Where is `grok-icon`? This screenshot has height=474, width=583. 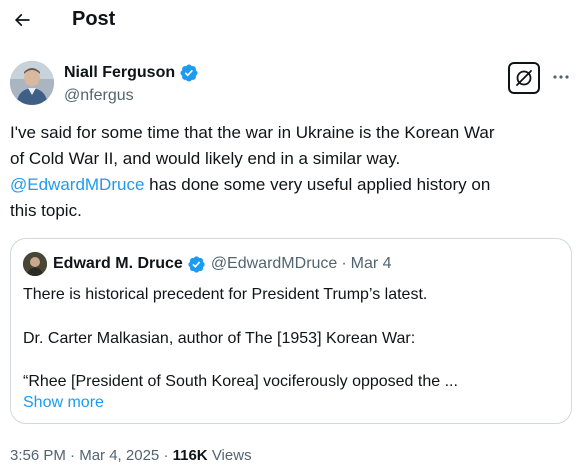 grok-icon is located at coordinates (524, 78).